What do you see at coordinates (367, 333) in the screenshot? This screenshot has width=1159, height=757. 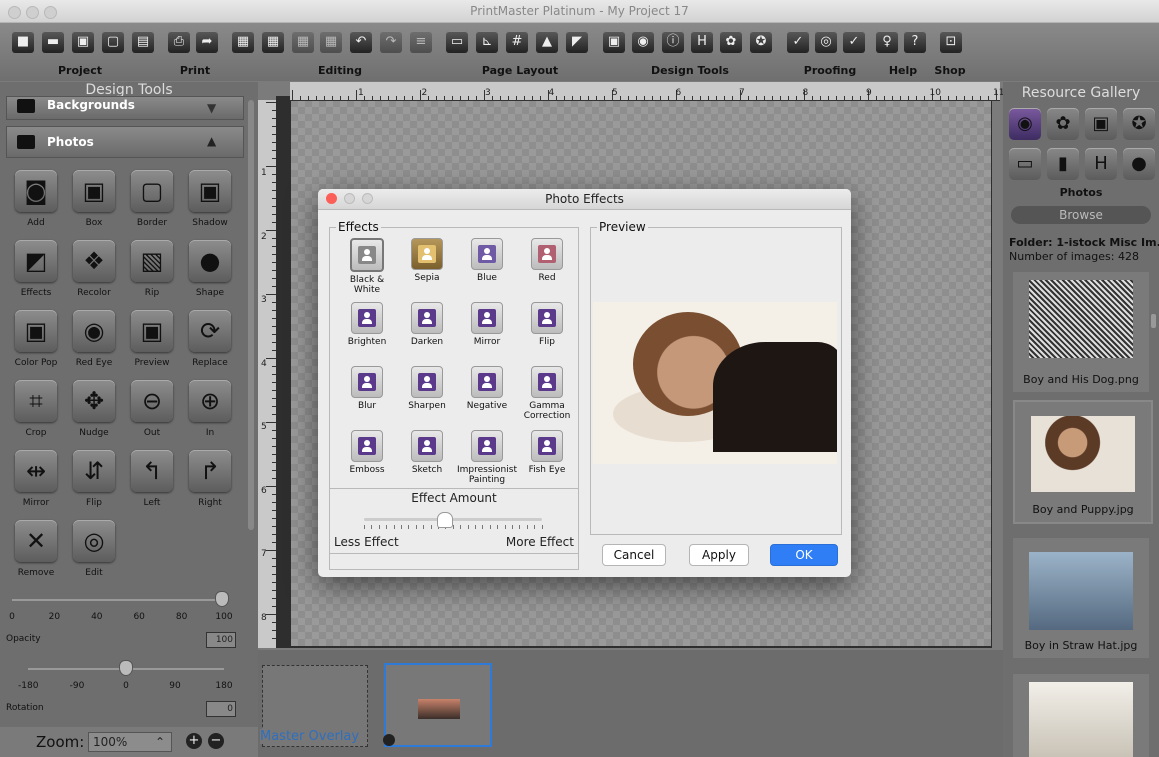 I see `effect-brighten-button: Brighten` at bounding box center [367, 333].